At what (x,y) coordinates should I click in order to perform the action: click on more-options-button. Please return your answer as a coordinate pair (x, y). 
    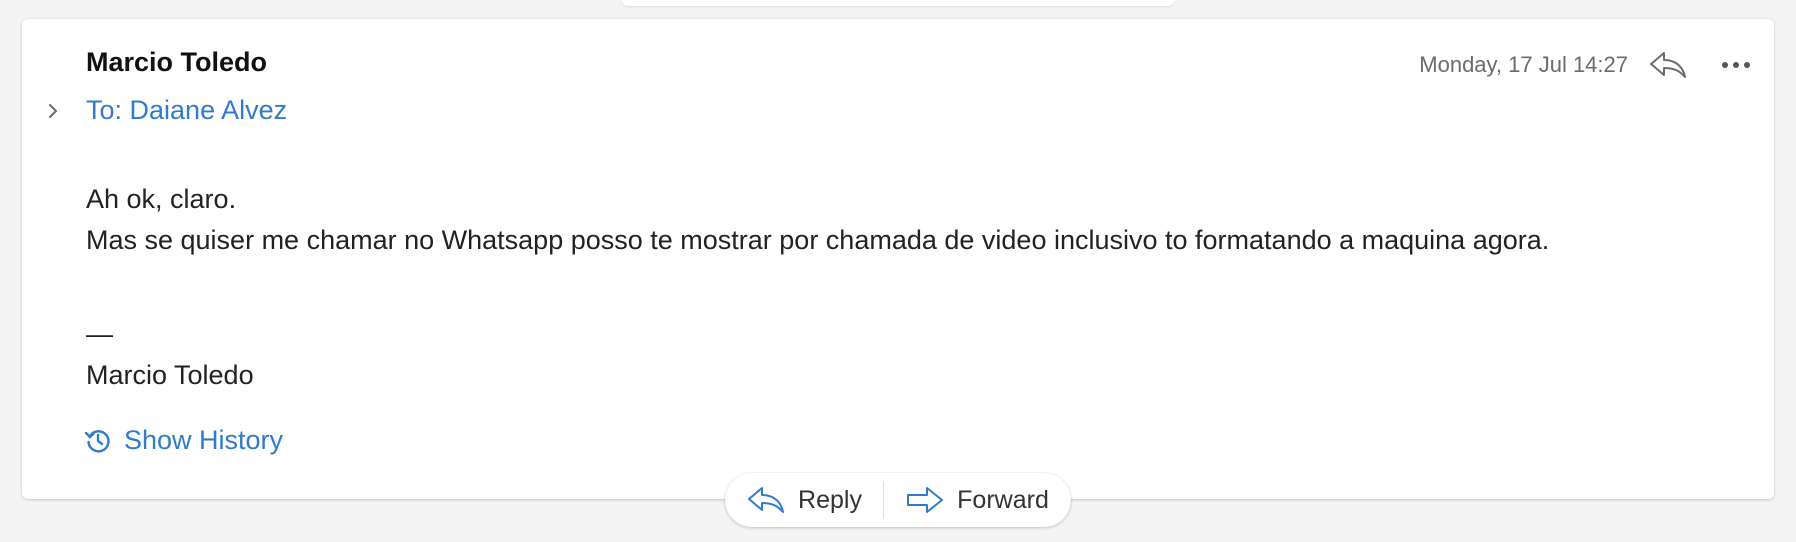
    Looking at the image, I should click on (1736, 65).